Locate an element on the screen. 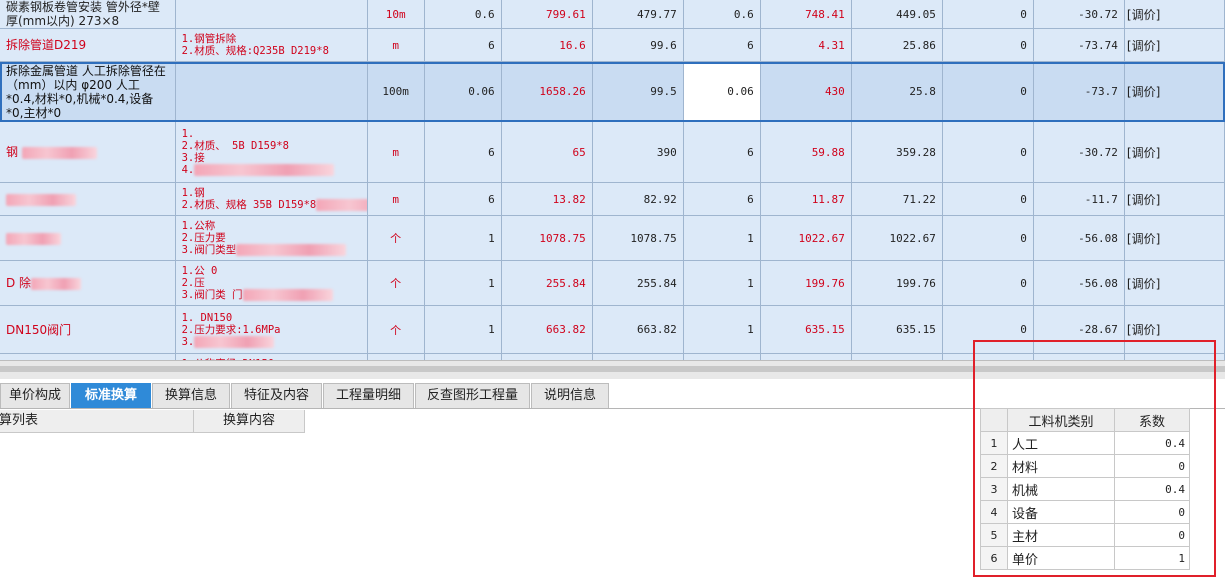 The width and height of the screenshot is (1225, 580). item-unit-price: 1658.26 is located at coordinates (547, 91).